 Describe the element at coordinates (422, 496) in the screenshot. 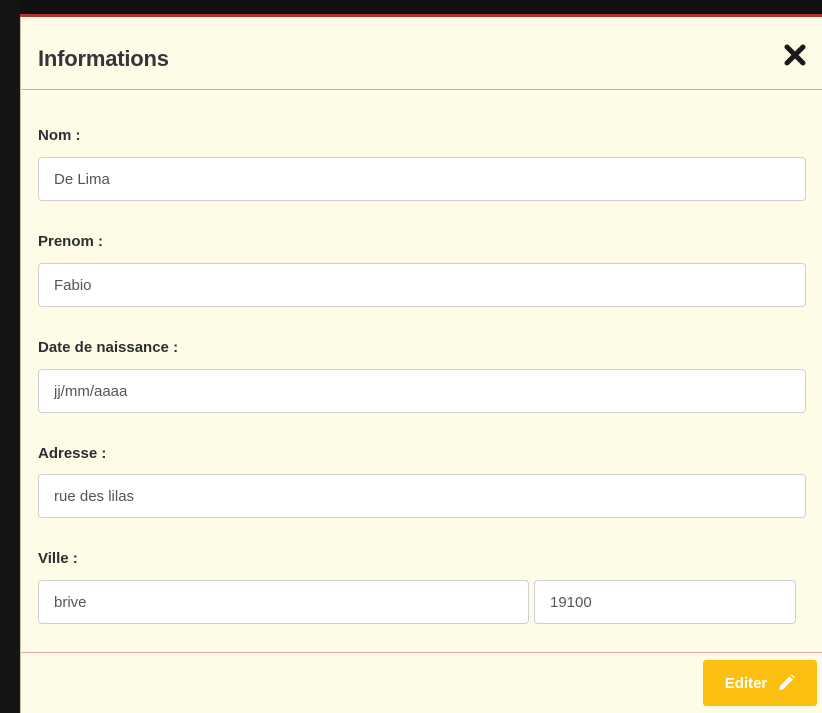

I see `adresse-input` at that location.